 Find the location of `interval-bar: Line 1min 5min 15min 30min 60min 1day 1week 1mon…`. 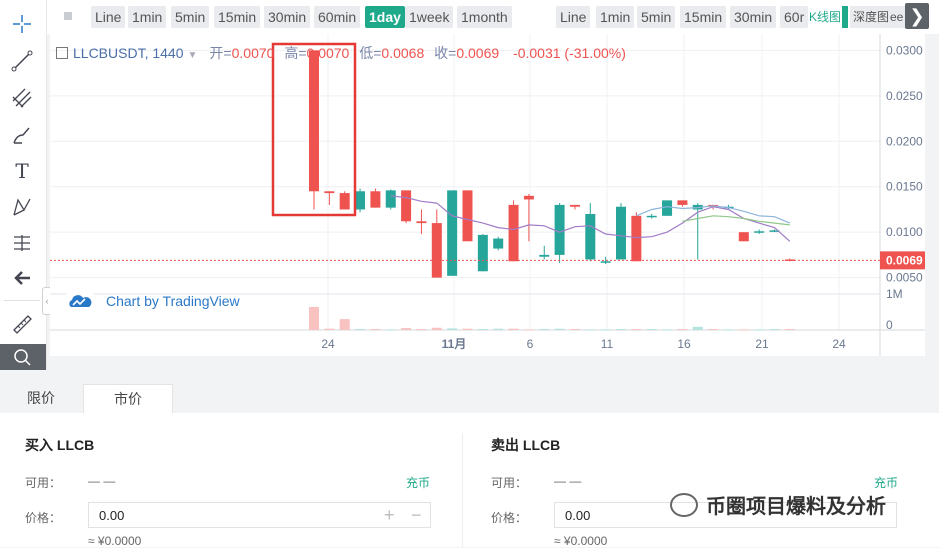

interval-bar: Line 1min 5min 15min 30min 60min 1day 1week 1mon… is located at coordinates (469, 17).